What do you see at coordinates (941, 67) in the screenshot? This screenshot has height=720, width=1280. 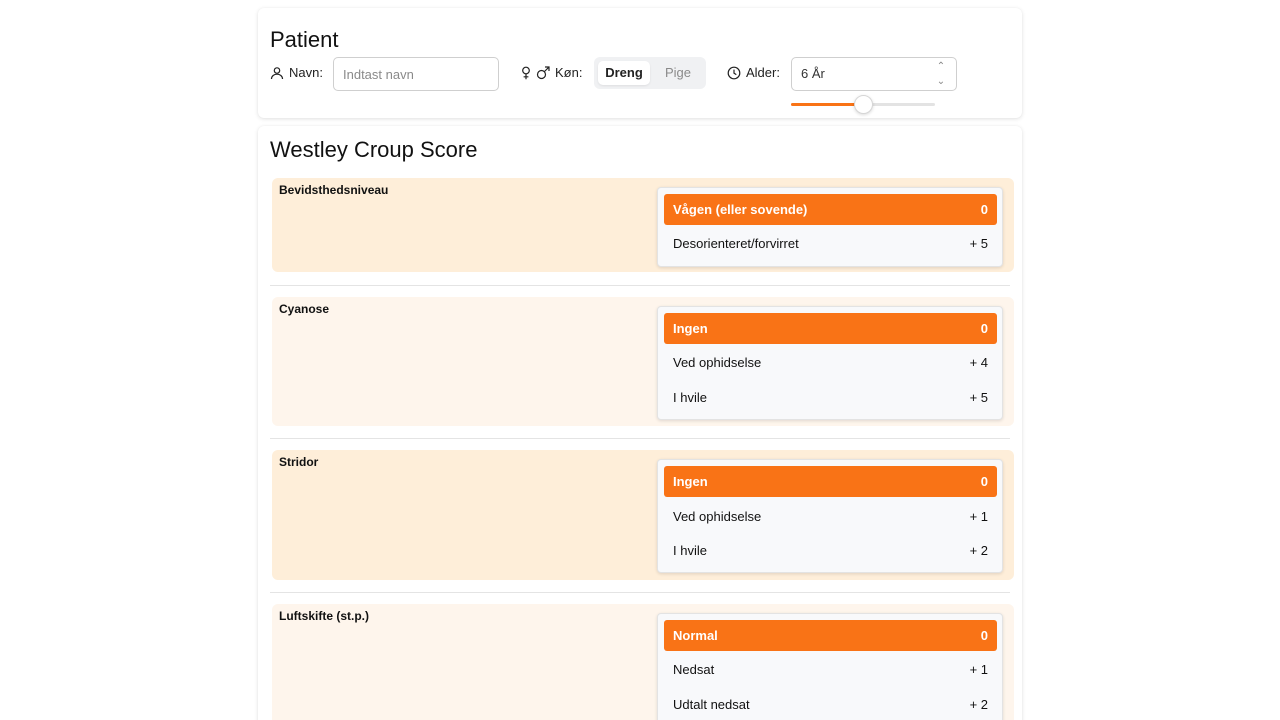 I see `chevron-up-icon: ⌃` at bounding box center [941, 67].